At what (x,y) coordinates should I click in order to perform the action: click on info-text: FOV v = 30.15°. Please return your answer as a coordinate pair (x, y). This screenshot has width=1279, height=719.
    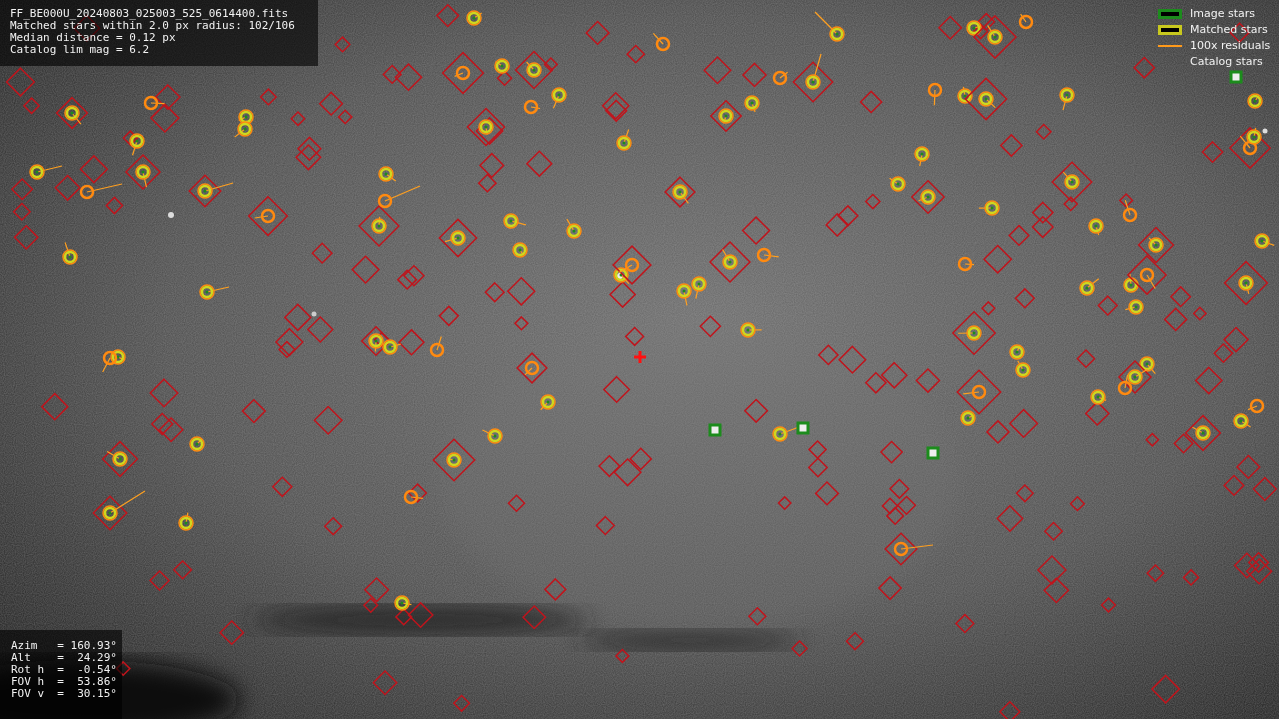
    Looking at the image, I should click on (64, 694).